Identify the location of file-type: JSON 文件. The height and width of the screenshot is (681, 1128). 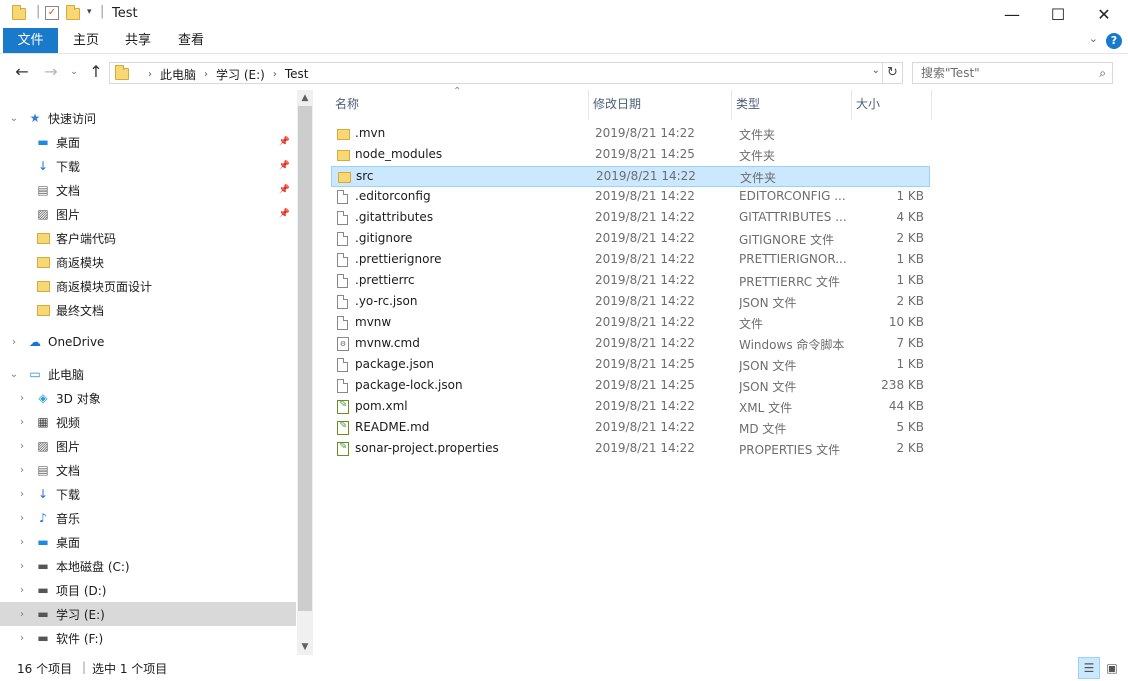
(768, 387).